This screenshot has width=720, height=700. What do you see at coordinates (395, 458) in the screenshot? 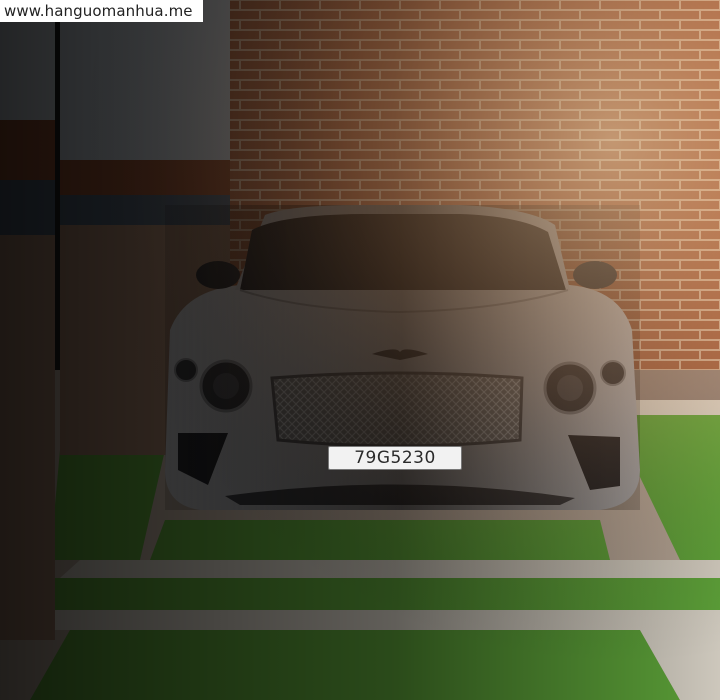
I see `license-plate: 79G5230` at bounding box center [395, 458].